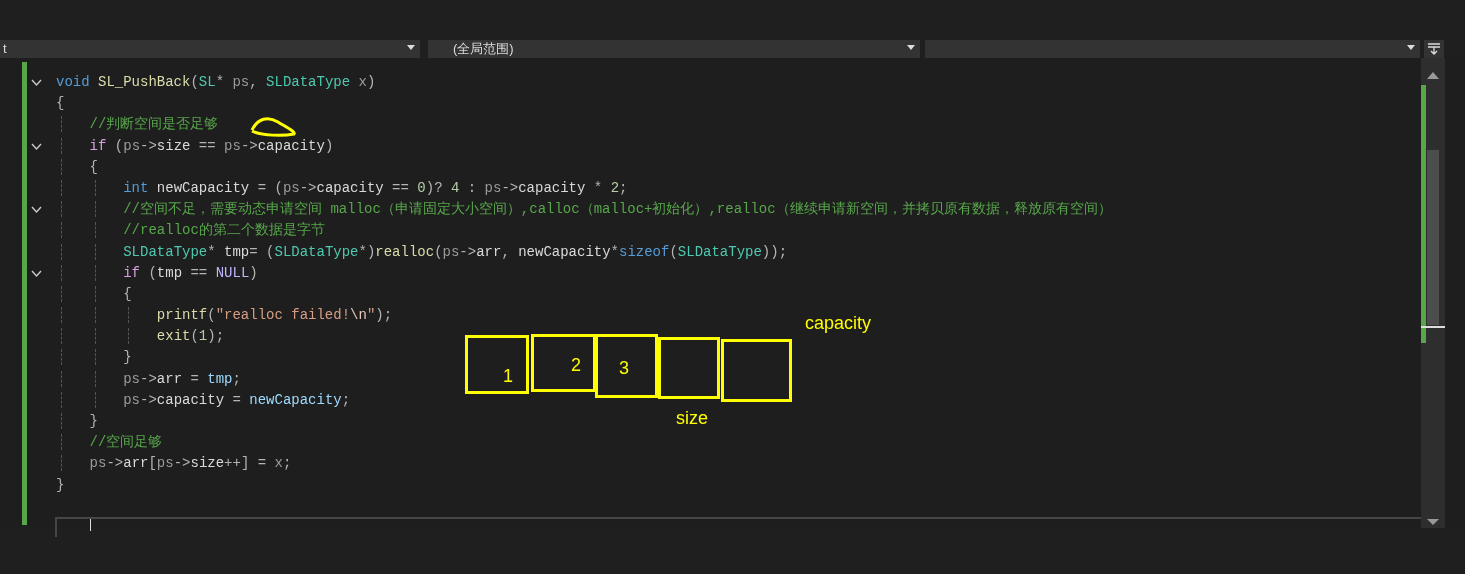 The image size is (1465, 574). I want to click on scroll-up-icon, so click(1433, 75).